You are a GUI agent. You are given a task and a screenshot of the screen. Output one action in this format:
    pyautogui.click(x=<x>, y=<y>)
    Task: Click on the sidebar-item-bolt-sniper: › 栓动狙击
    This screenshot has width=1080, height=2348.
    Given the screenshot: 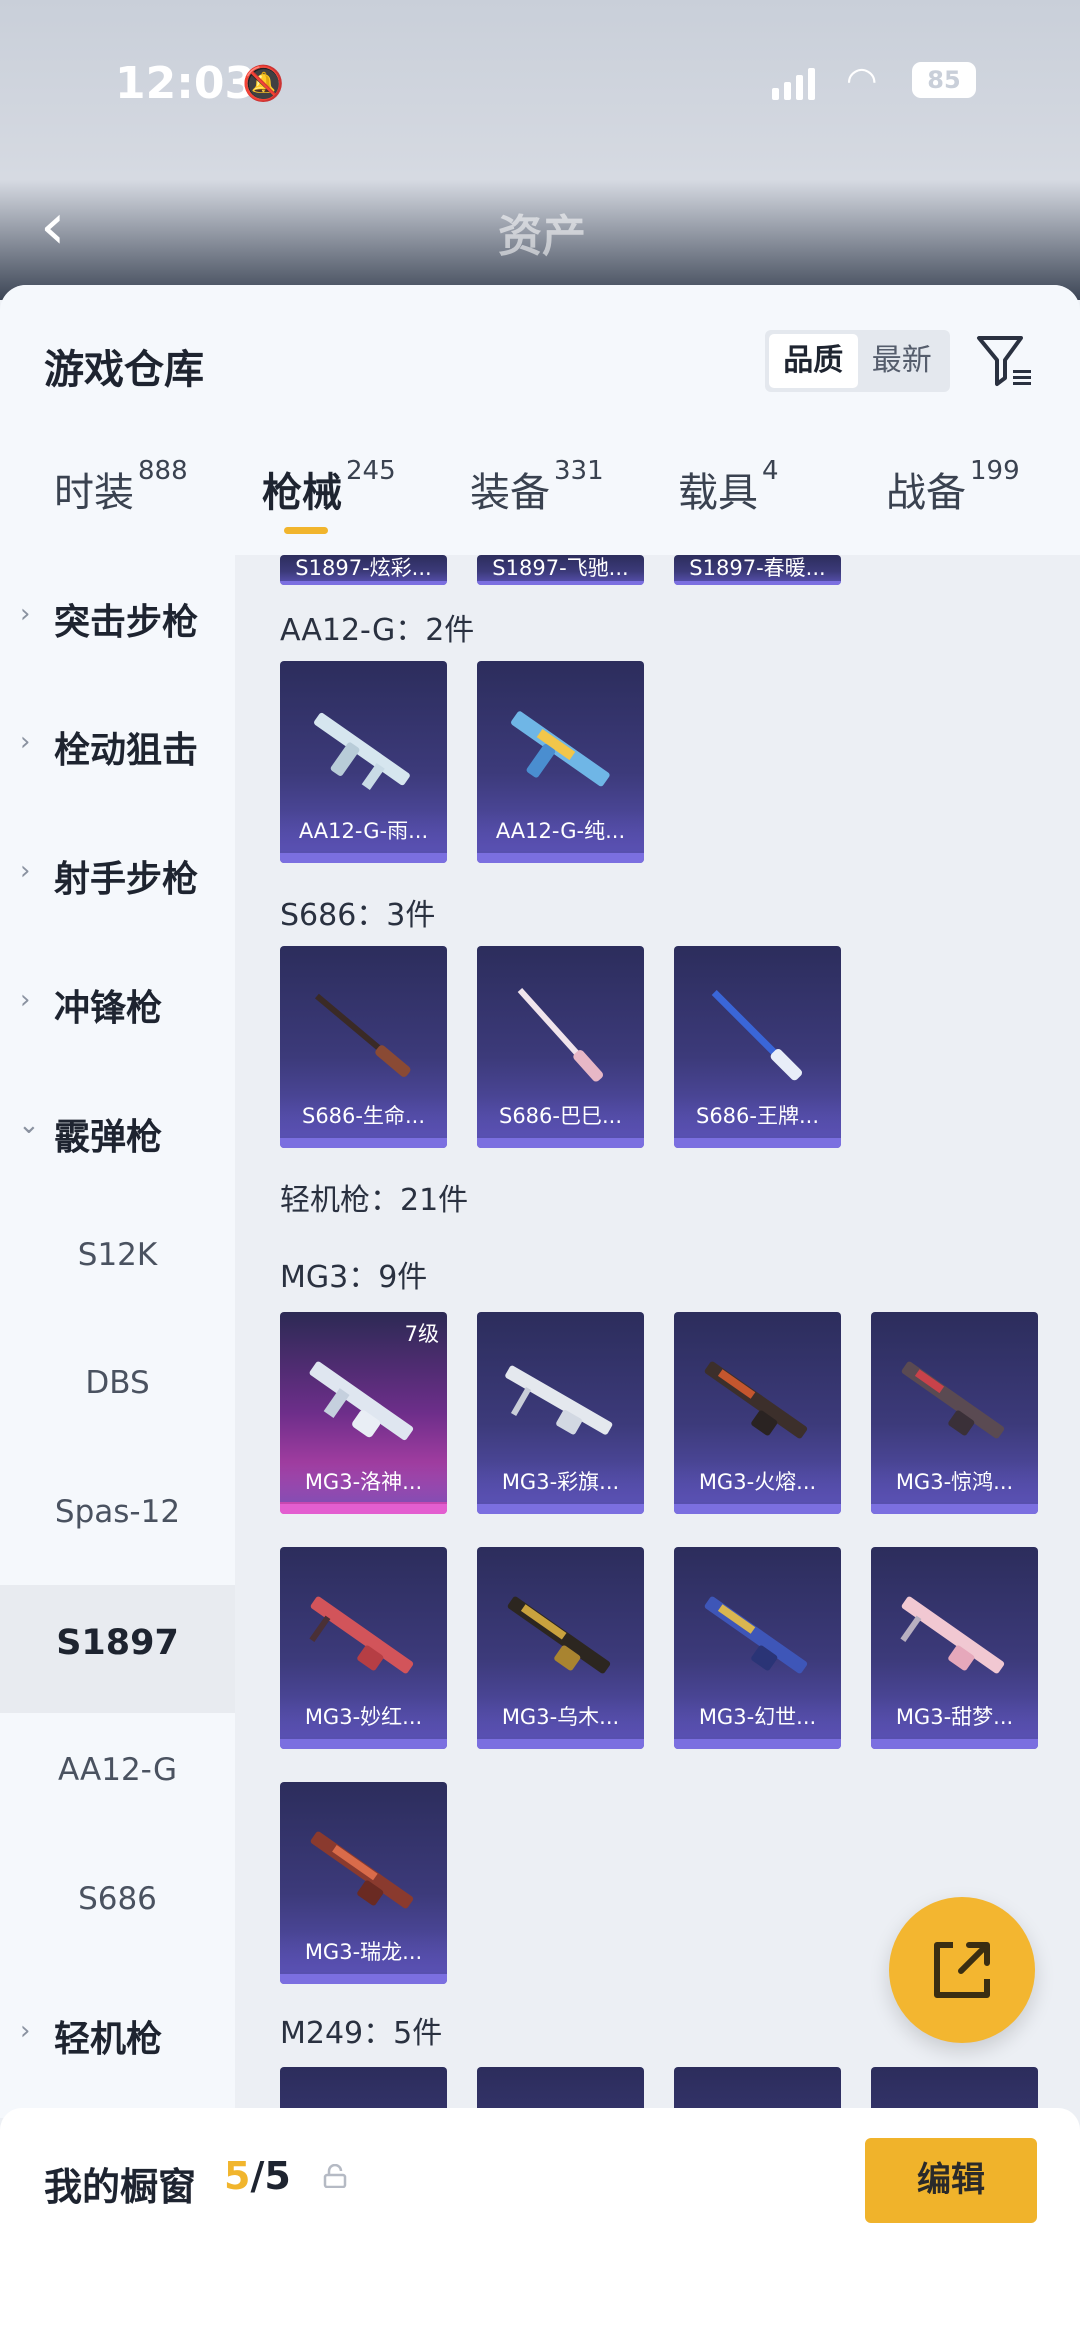 What is the action you would take?
    pyautogui.click(x=117, y=747)
    